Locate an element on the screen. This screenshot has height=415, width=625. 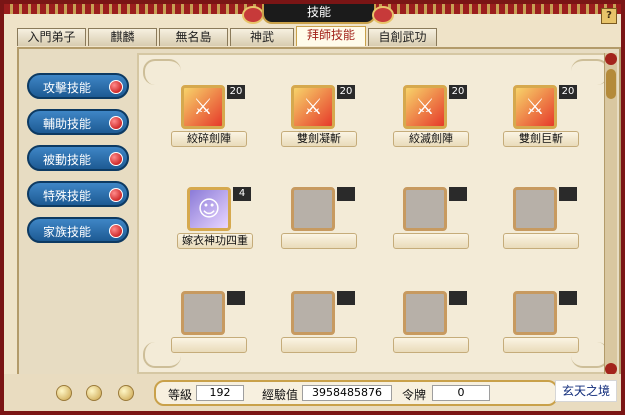
token-label: 令牌 is located at coordinates (414, 395).